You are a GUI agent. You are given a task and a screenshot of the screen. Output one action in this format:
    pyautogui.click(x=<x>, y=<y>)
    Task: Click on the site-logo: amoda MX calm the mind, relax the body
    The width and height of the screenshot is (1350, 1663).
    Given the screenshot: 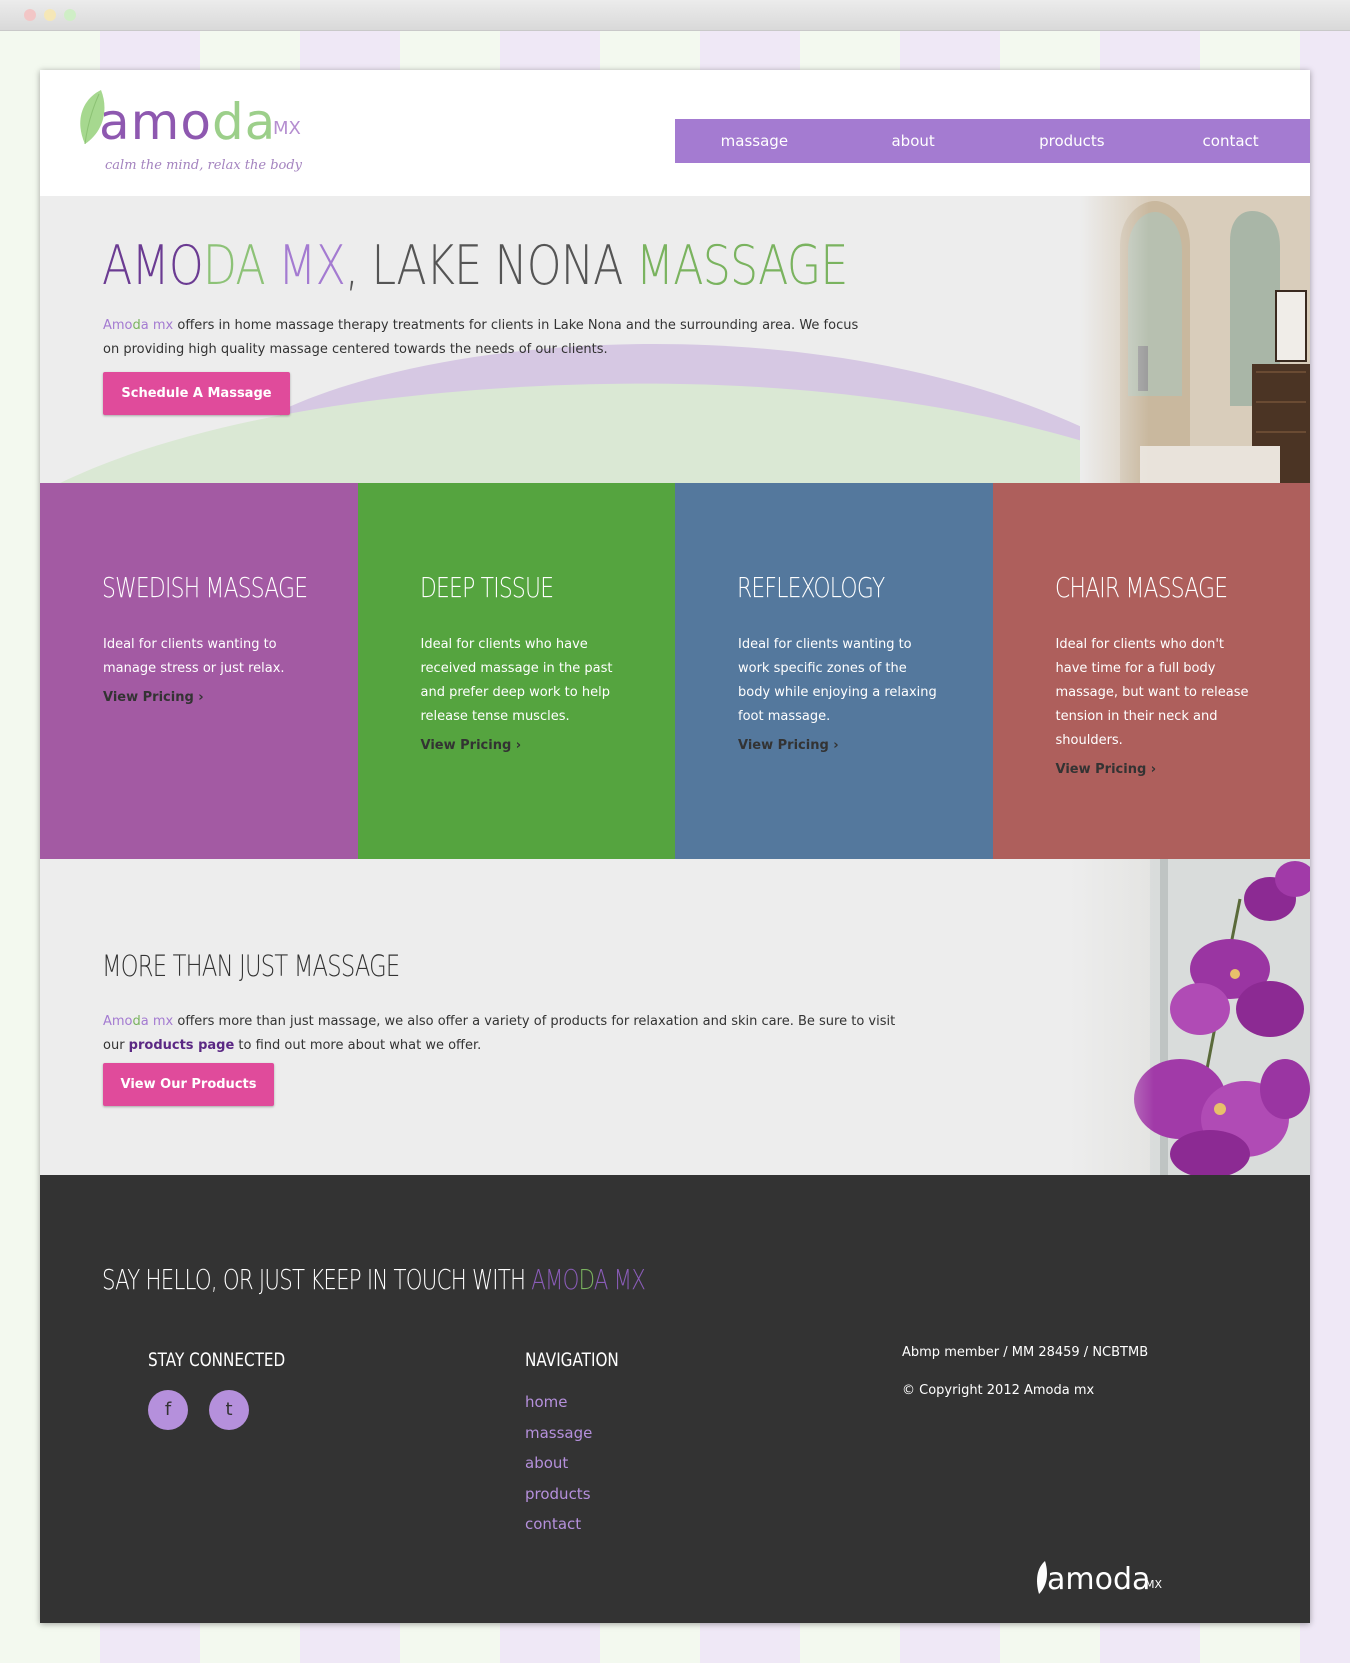 What is the action you would take?
    pyautogui.click(x=195, y=135)
    